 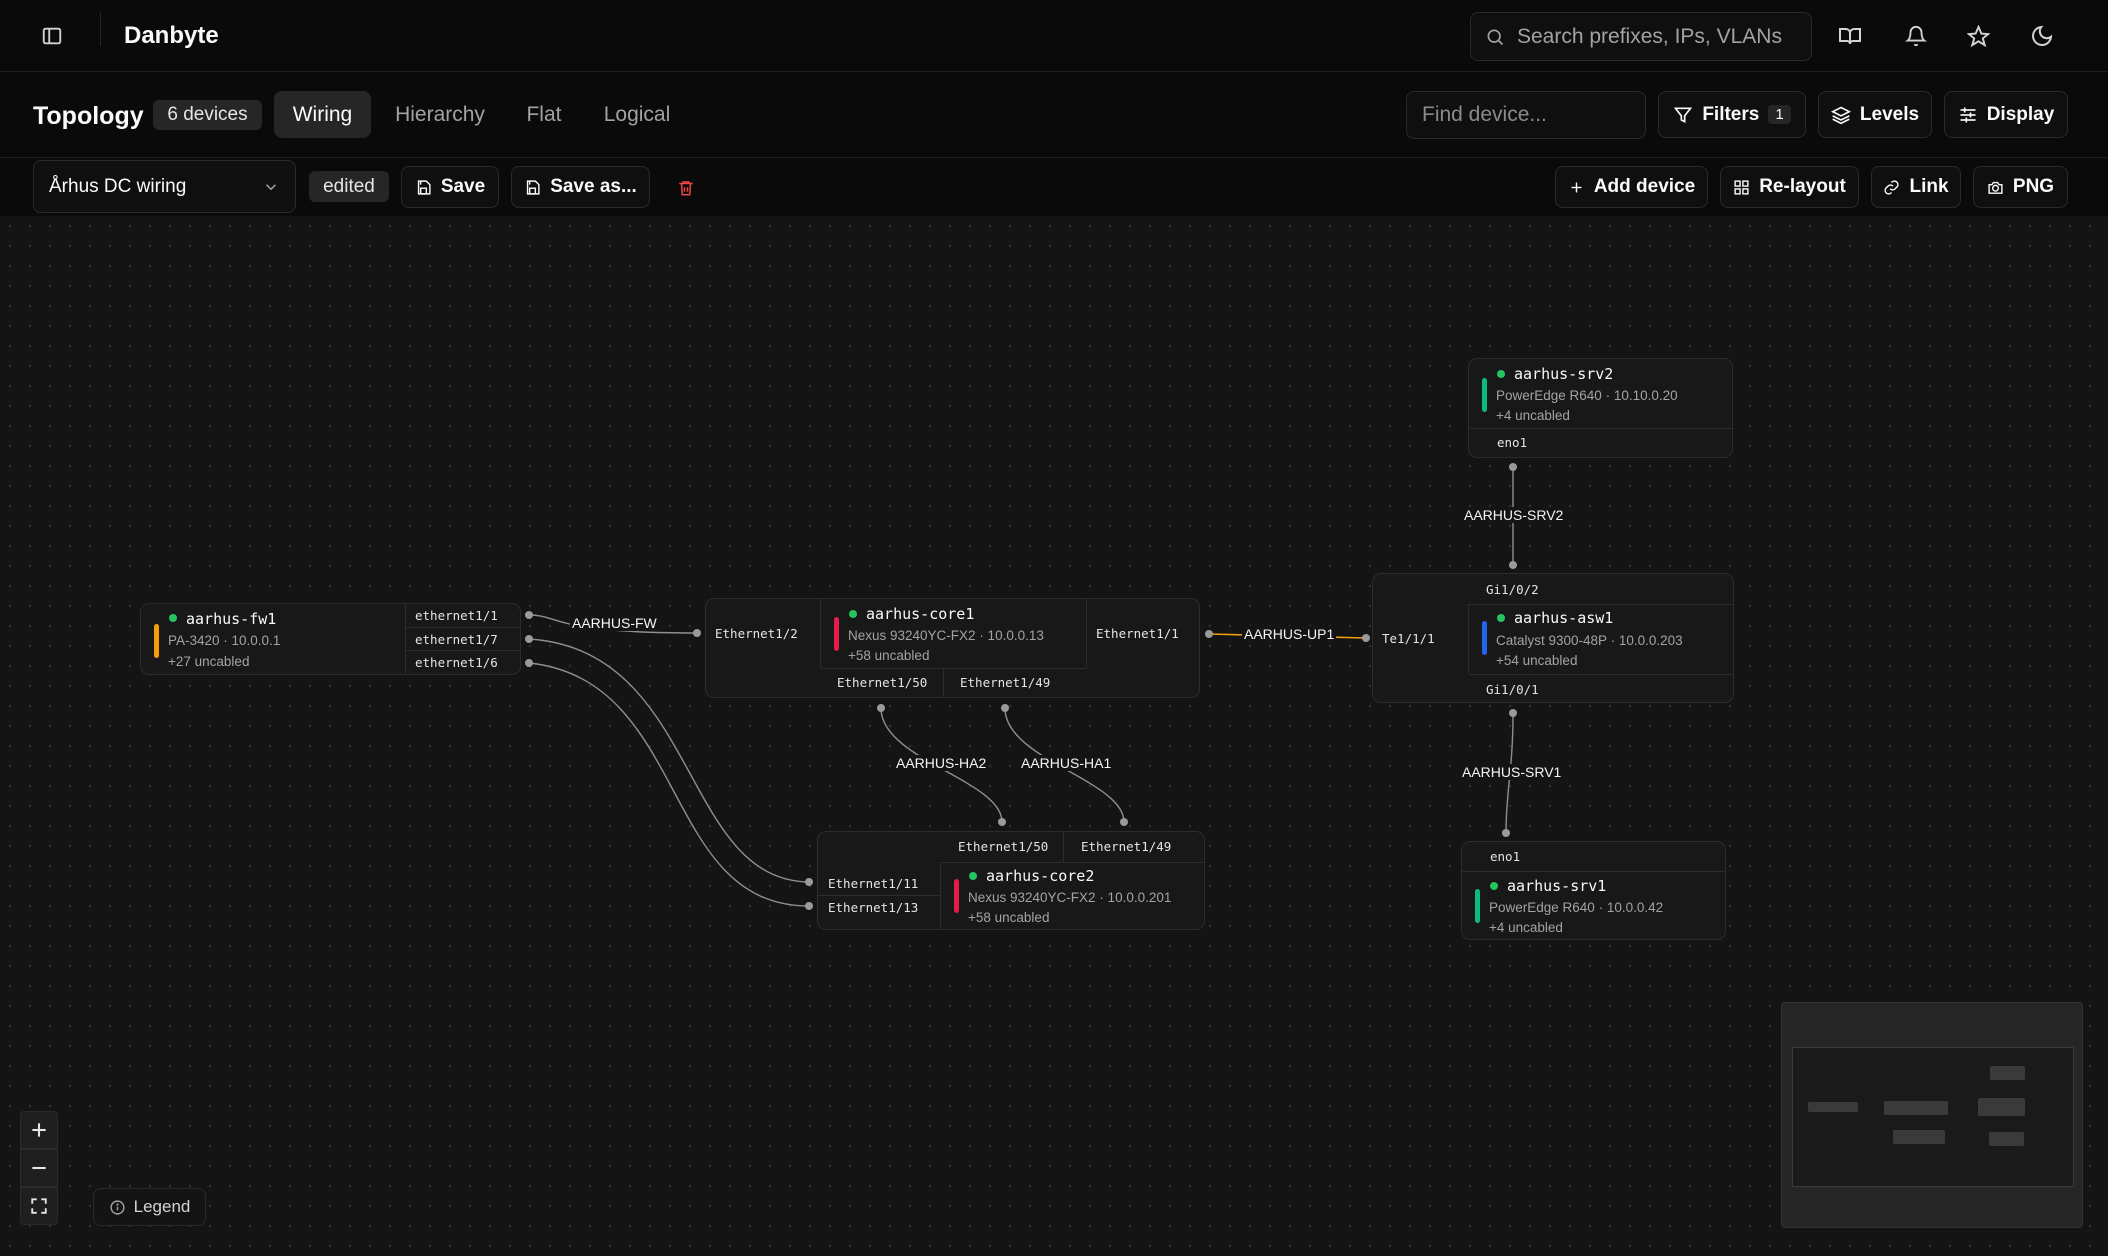 I want to click on legend-button: Legend, so click(x=149, y=1207).